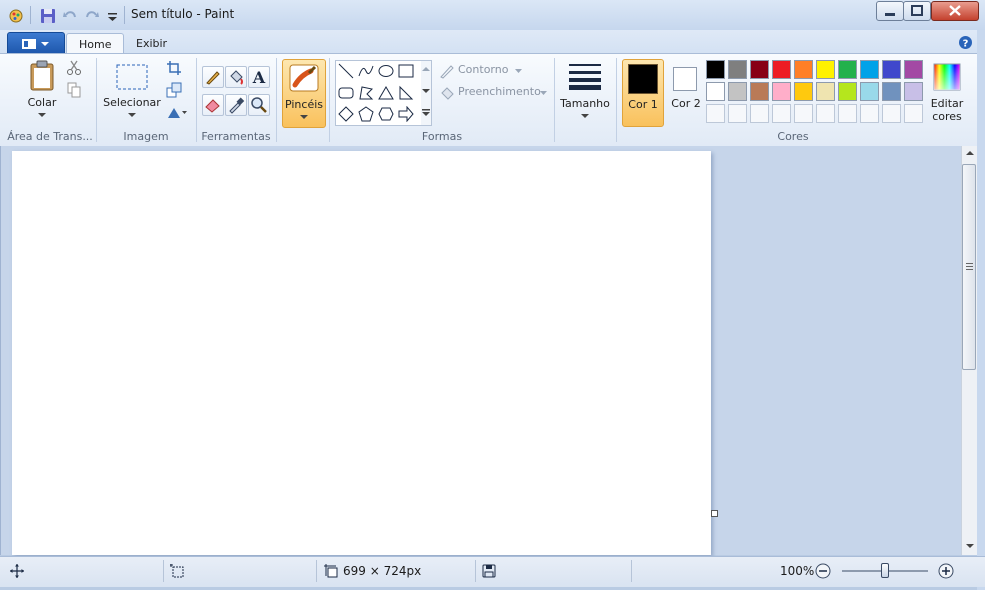  I want to click on select-rectangle-icon, so click(132, 77).